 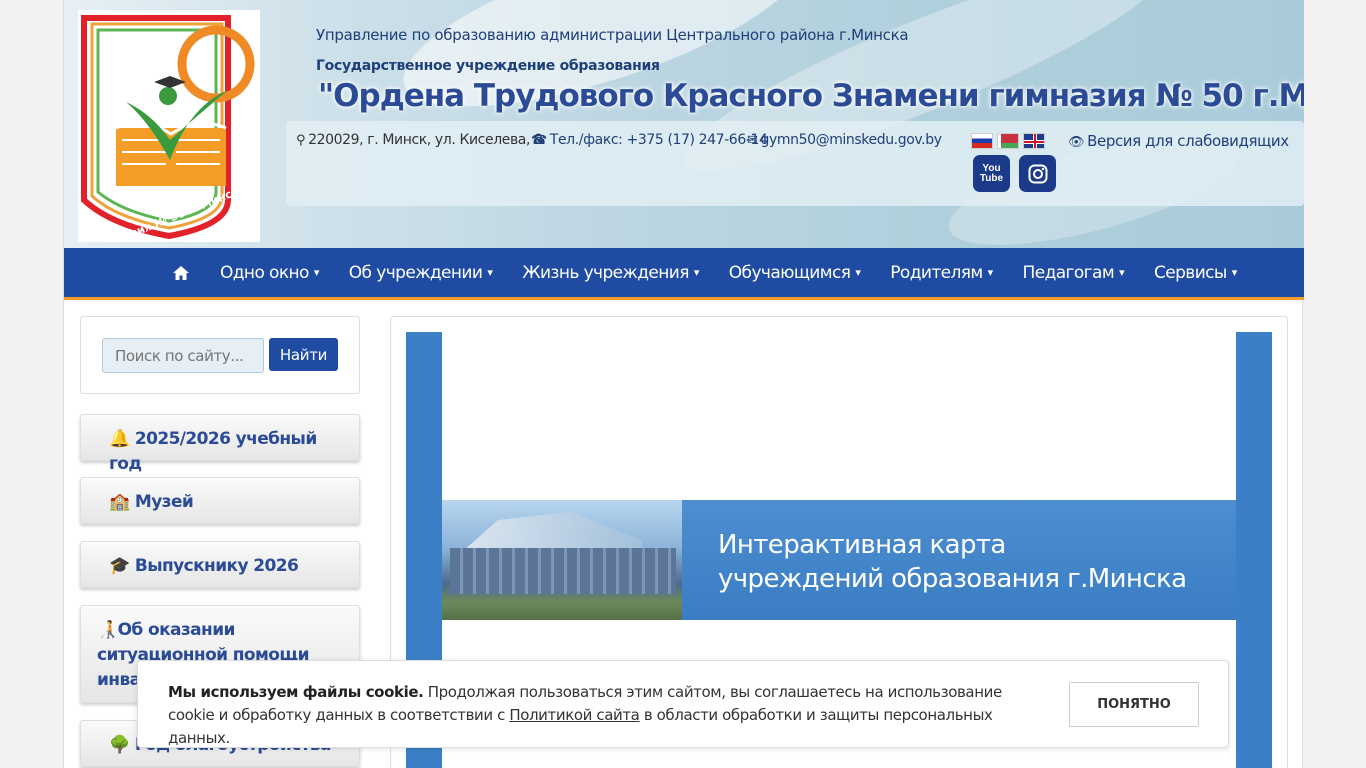 What do you see at coordinates (752, 140) in the screenshot?
I see `envelope-icon: ✉` at bounding box center [752, 140].